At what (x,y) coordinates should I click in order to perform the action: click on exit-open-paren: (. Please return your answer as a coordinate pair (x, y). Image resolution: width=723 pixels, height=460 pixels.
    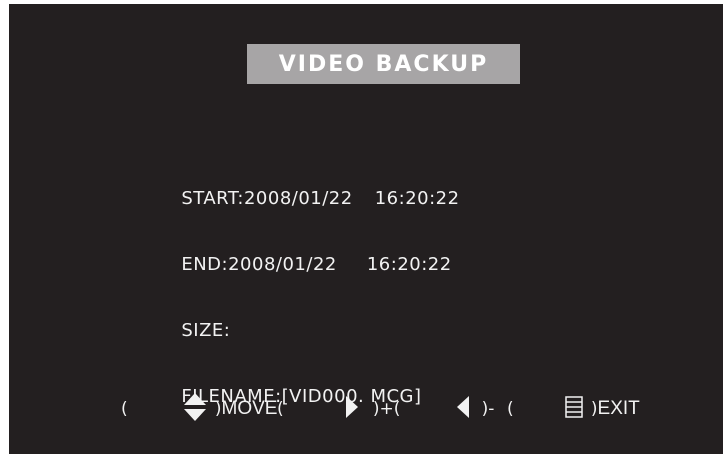
    Looking at the image, I should click on (510, 409).